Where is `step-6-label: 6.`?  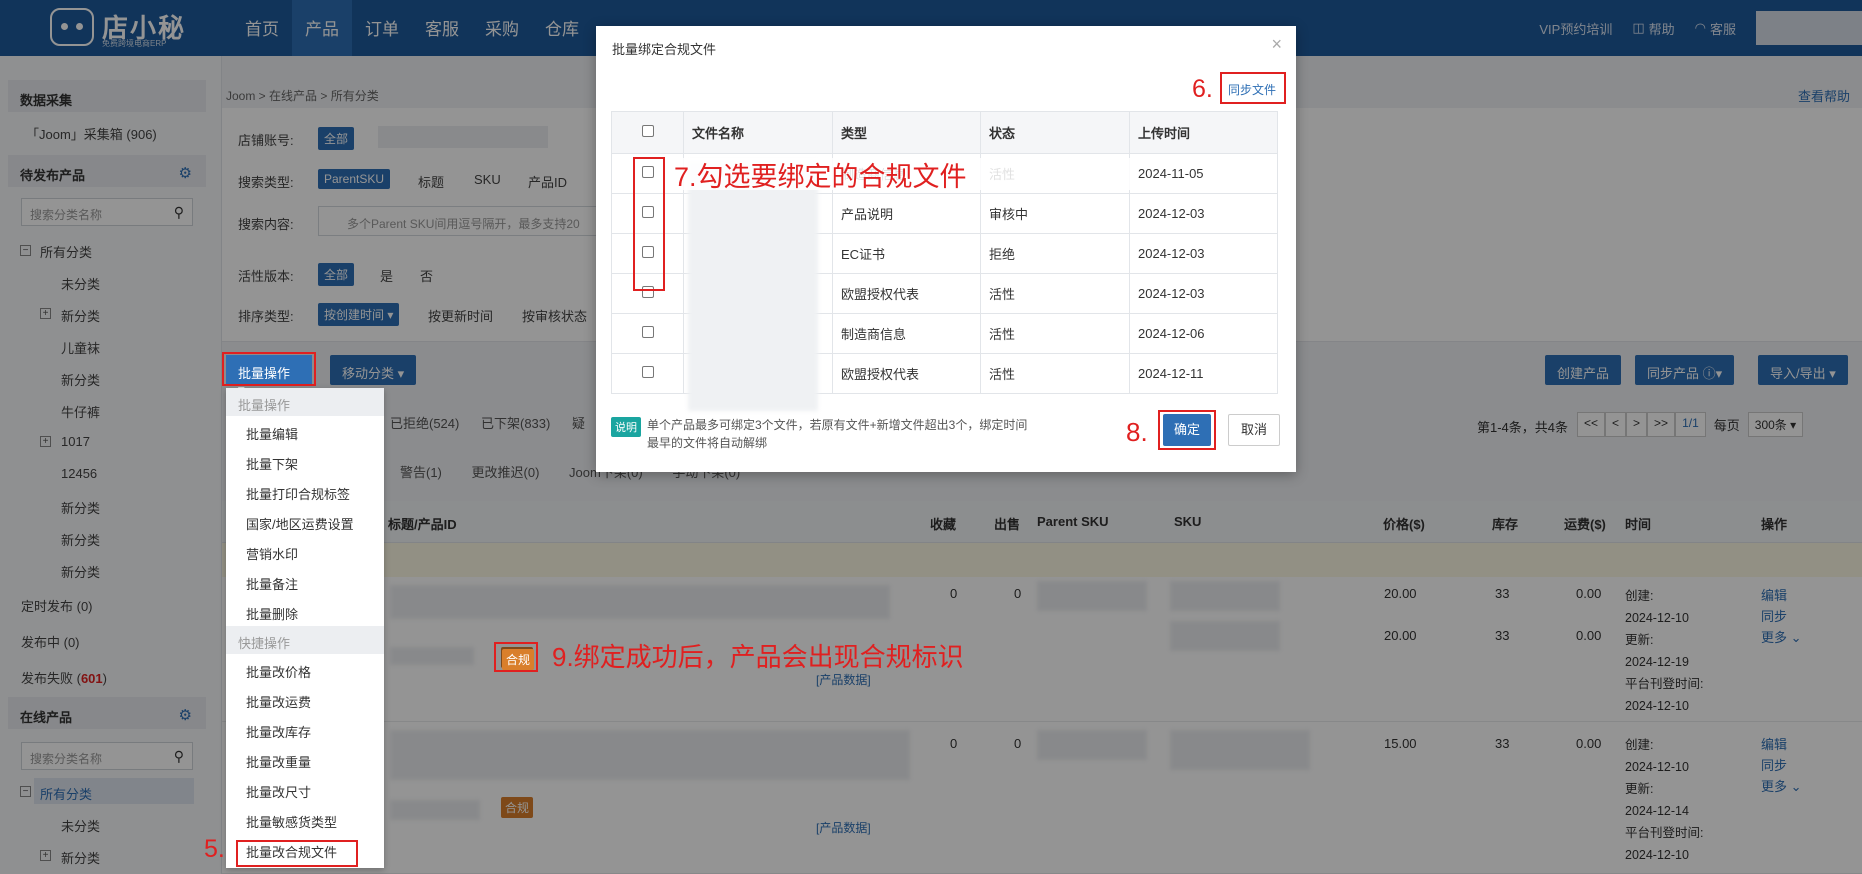 step-6-label: 6. is located at coordinates (1202, 89).